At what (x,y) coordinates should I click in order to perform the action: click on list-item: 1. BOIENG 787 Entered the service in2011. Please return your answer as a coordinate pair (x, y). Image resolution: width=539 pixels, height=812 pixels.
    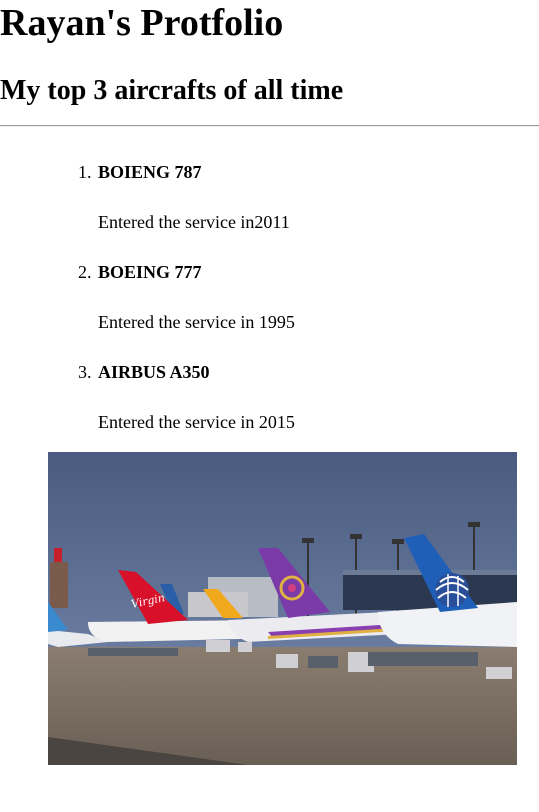
    Looking at the image, I should click on (186, 208).